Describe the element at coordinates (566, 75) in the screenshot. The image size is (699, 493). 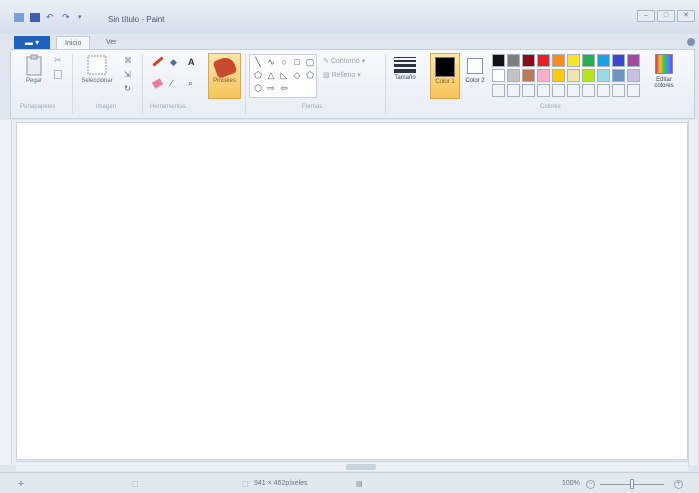
I see `color-palette` at that location.